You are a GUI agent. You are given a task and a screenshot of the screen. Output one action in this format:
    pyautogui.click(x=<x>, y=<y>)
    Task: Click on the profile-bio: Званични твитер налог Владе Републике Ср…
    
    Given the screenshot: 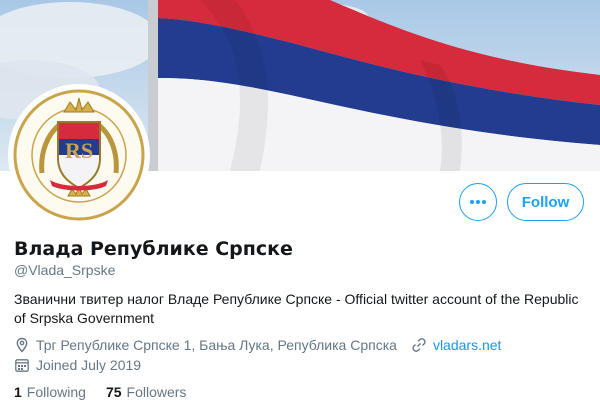 What is the action you would take?
    pyautogui.click(x=296, y=308)
    